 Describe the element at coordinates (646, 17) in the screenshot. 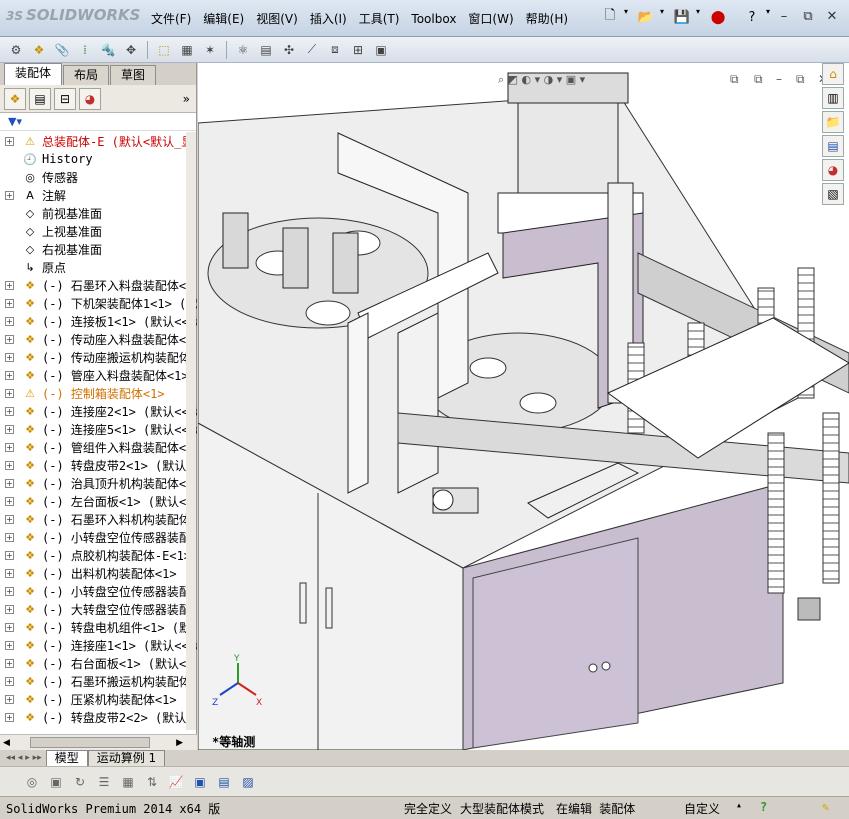

I see `open-folder-icon: 📂` at that location.